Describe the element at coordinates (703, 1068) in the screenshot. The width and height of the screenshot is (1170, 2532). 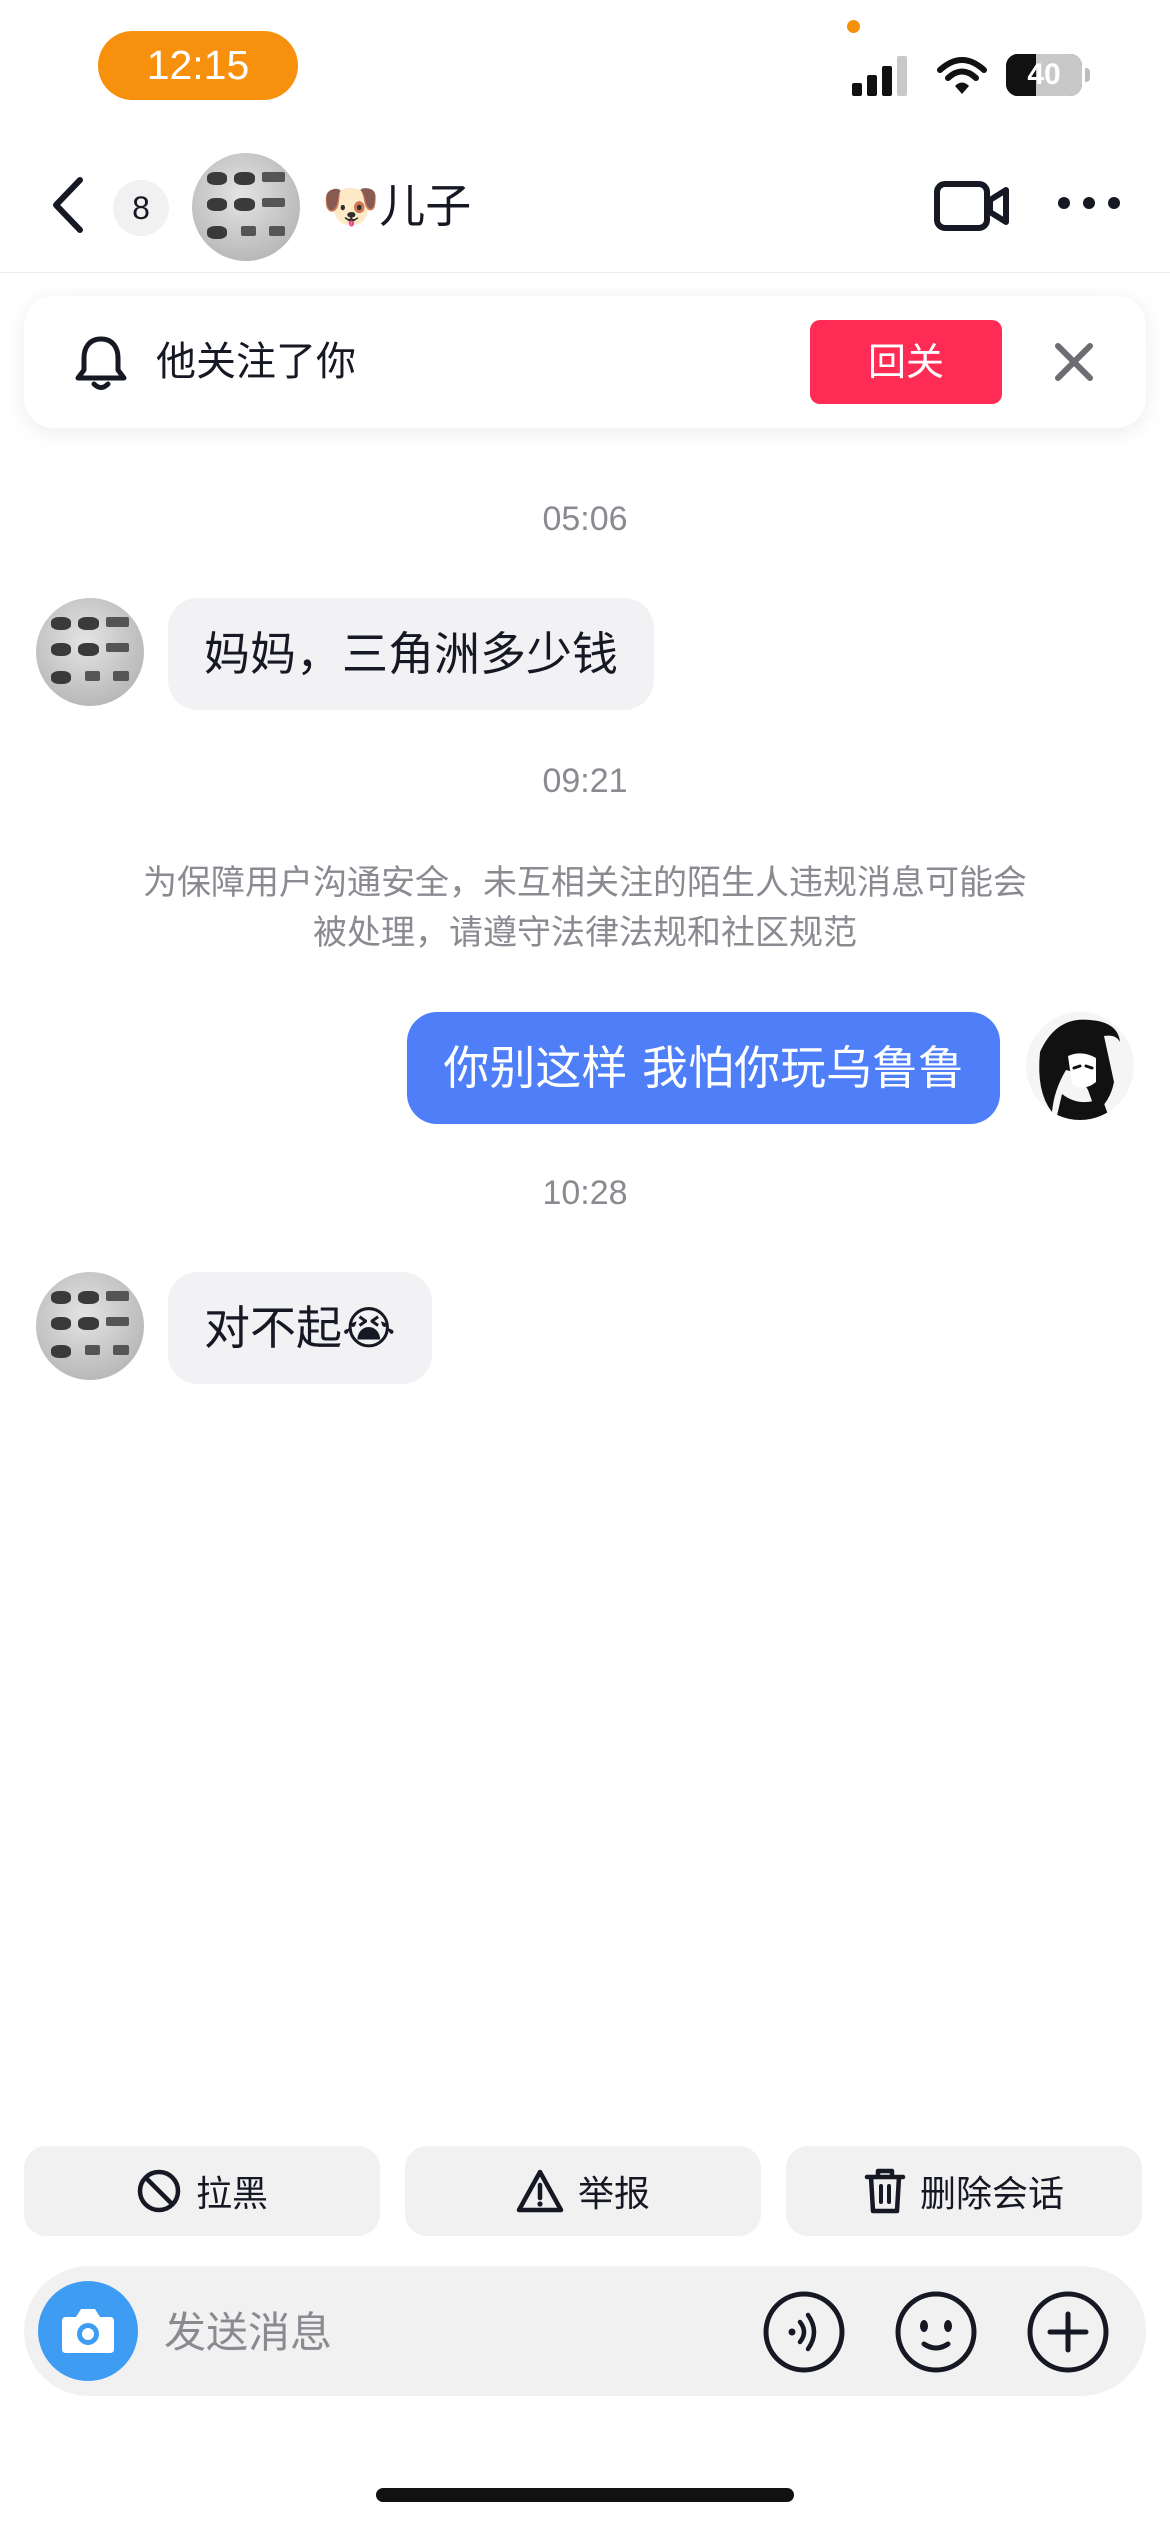
I see `outgoing-message-bubble: 你别这样 我怕你玩乌鲁鲁` at that location.